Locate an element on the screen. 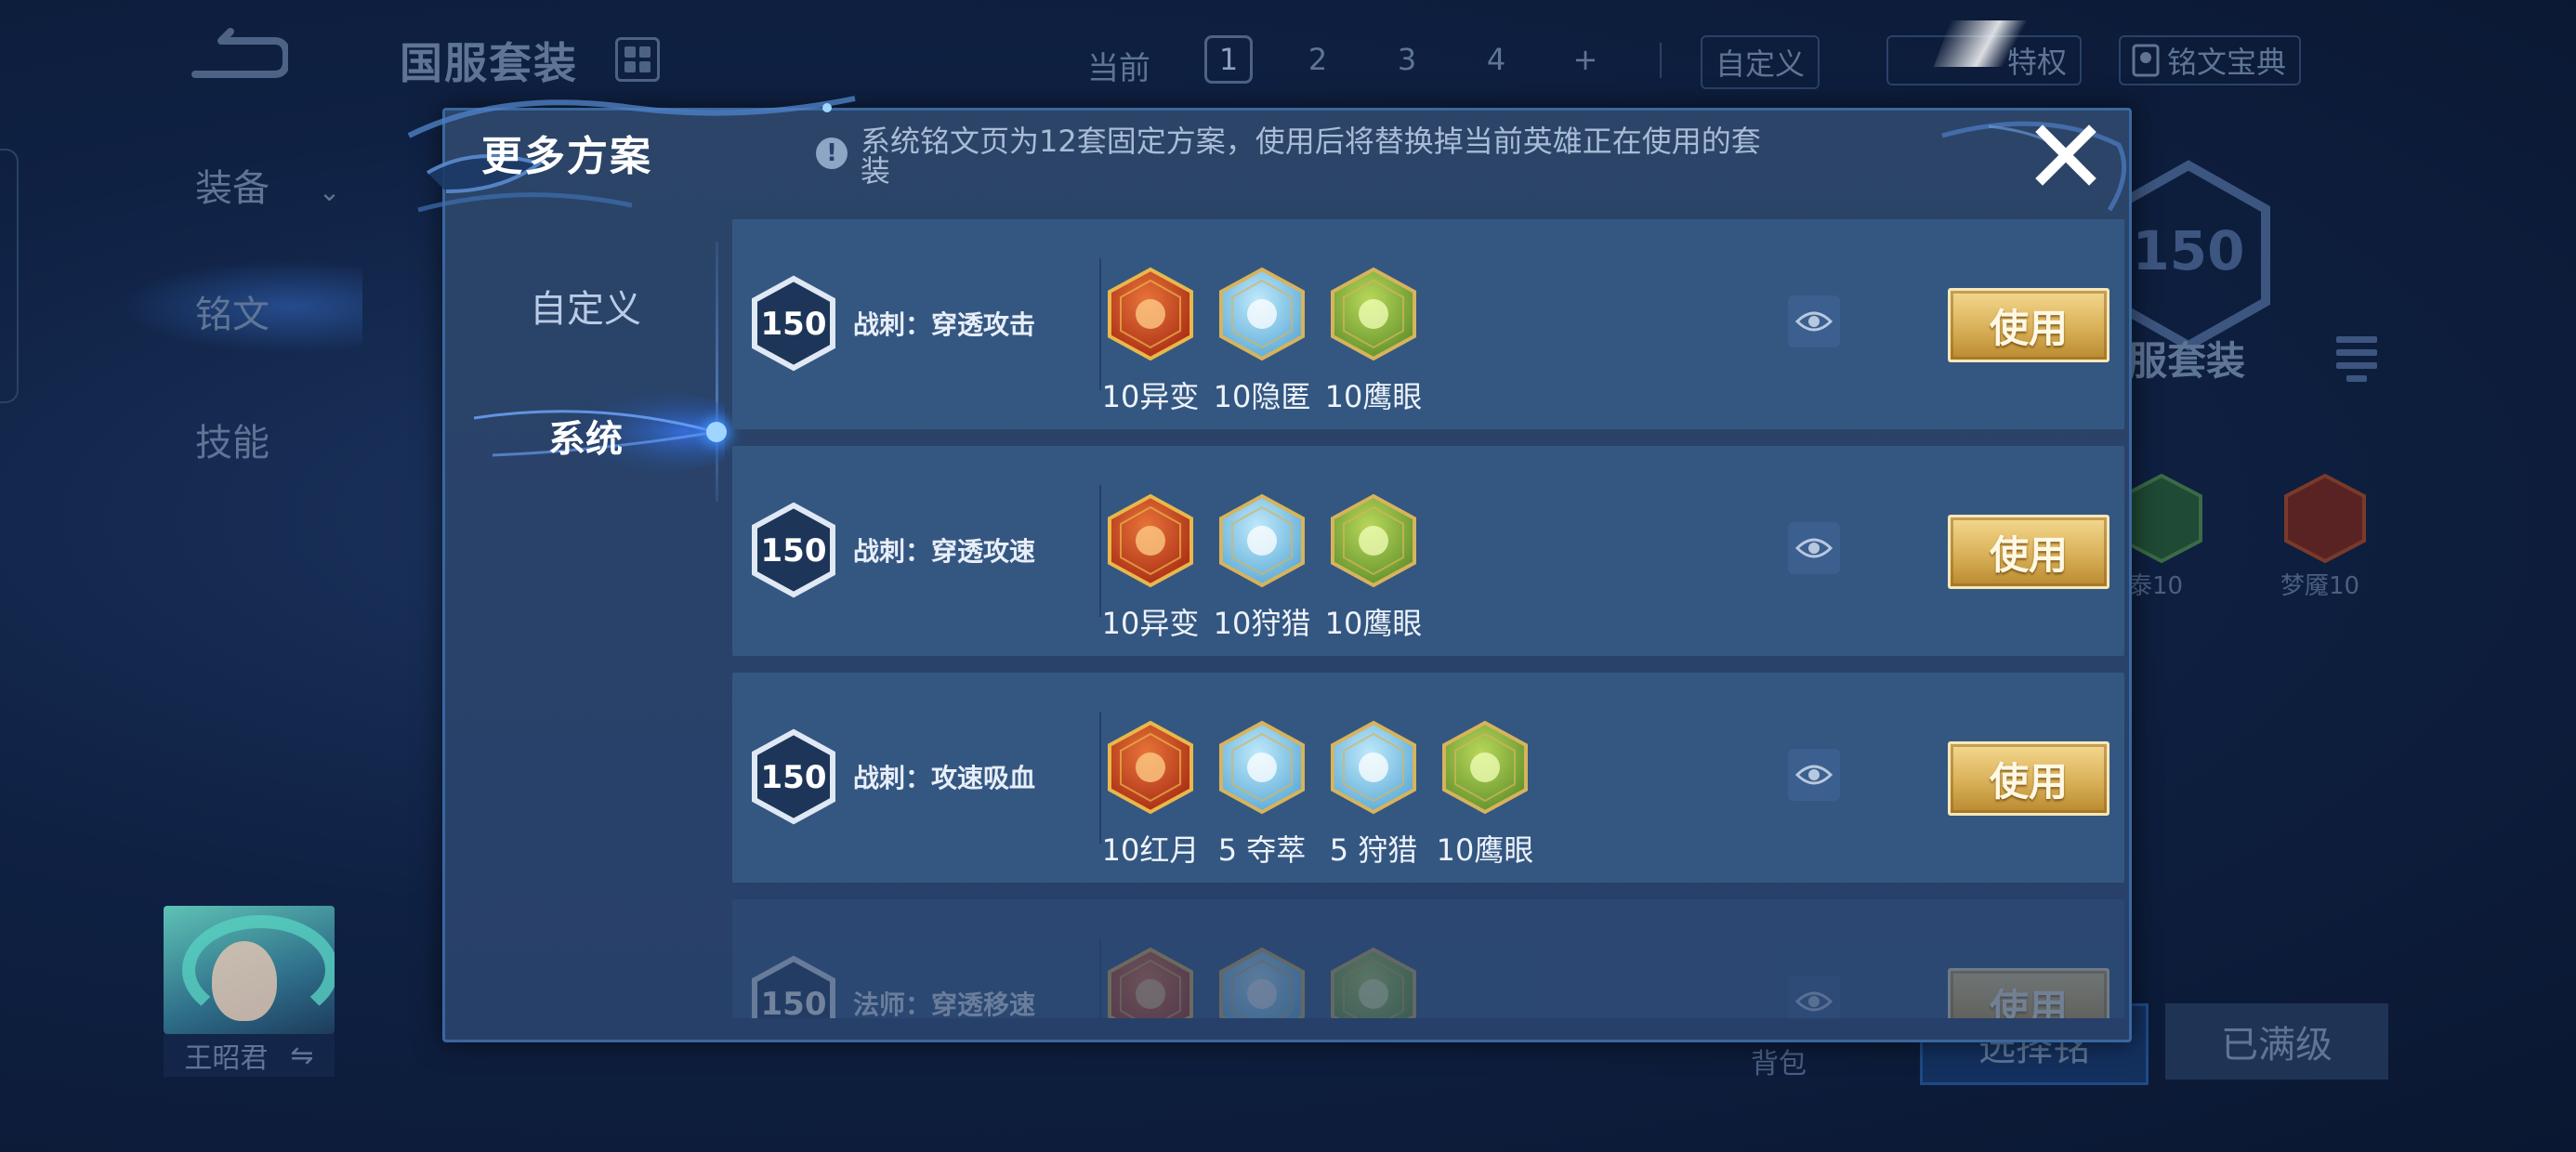  divider is located at coordinates (1661, 60).